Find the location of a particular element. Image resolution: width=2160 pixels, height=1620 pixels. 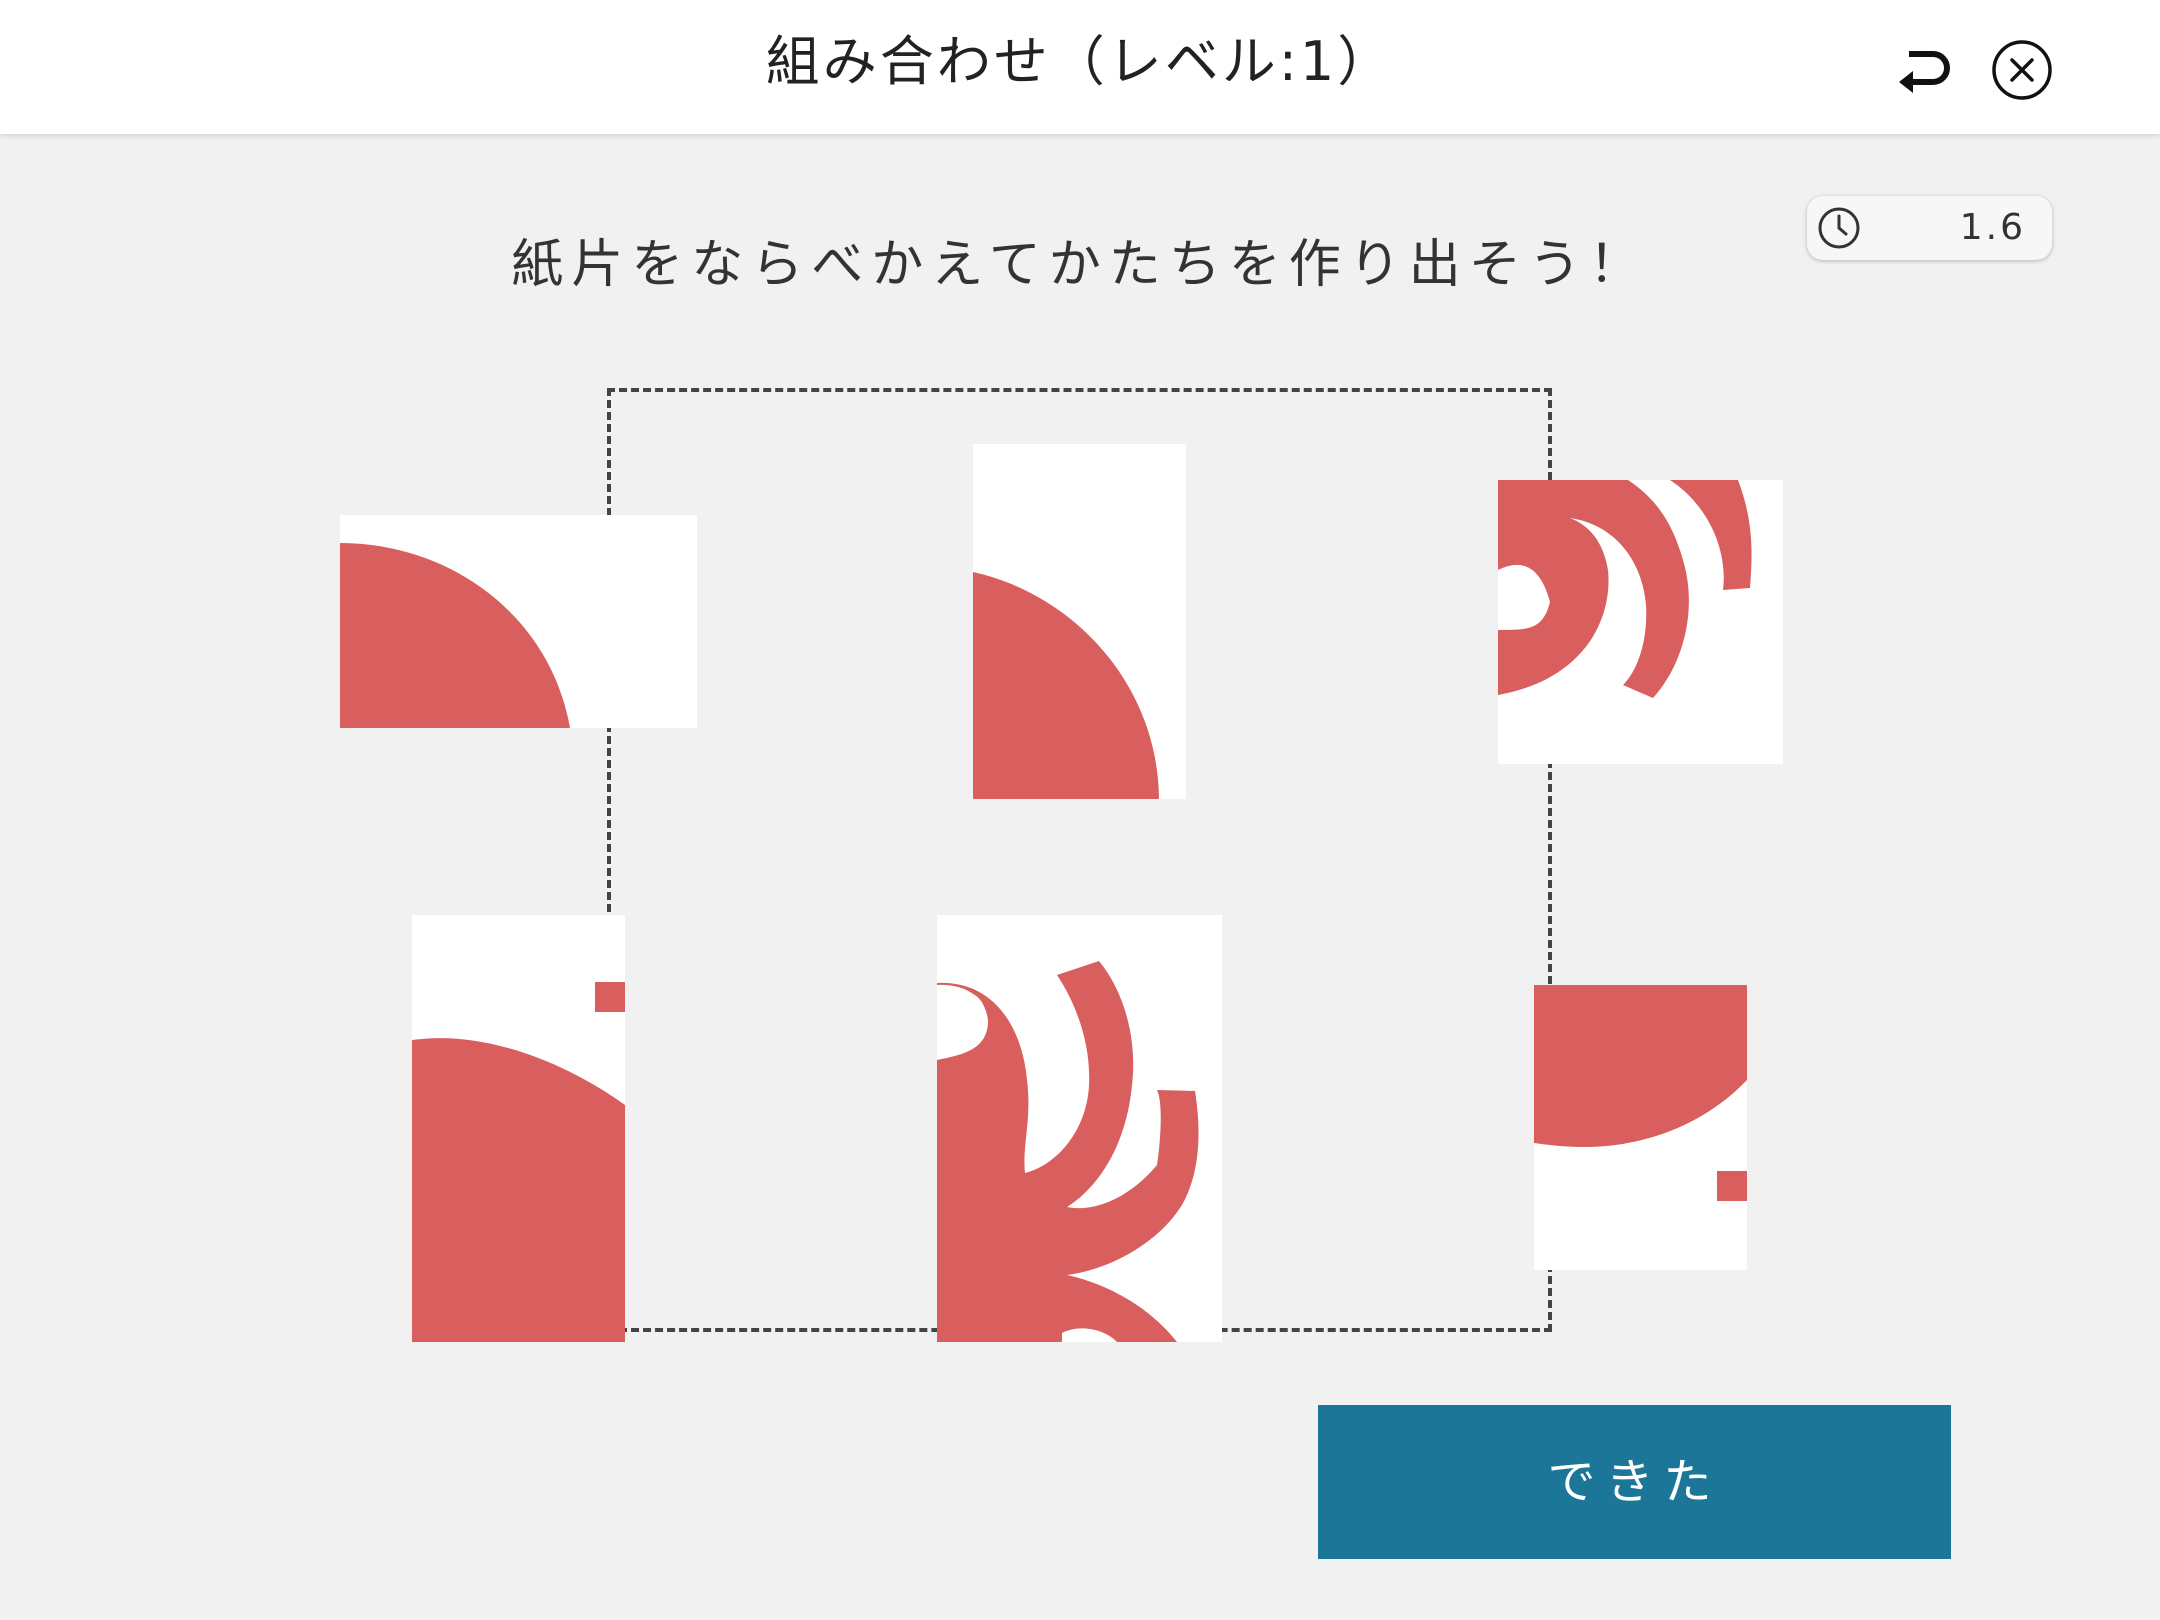

close-button is located at coordinates (2022, 70).